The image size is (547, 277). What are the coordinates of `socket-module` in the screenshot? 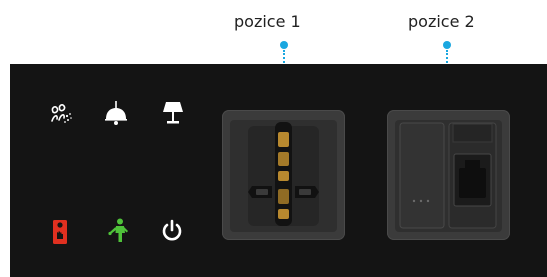 It's located at (283, 175).